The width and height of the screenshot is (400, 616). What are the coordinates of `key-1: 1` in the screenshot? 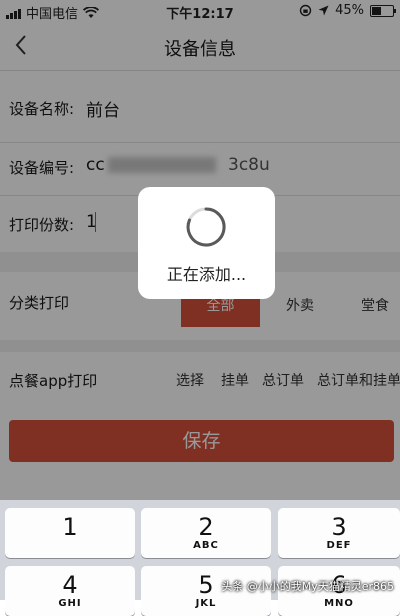 It's located at (70, 533).